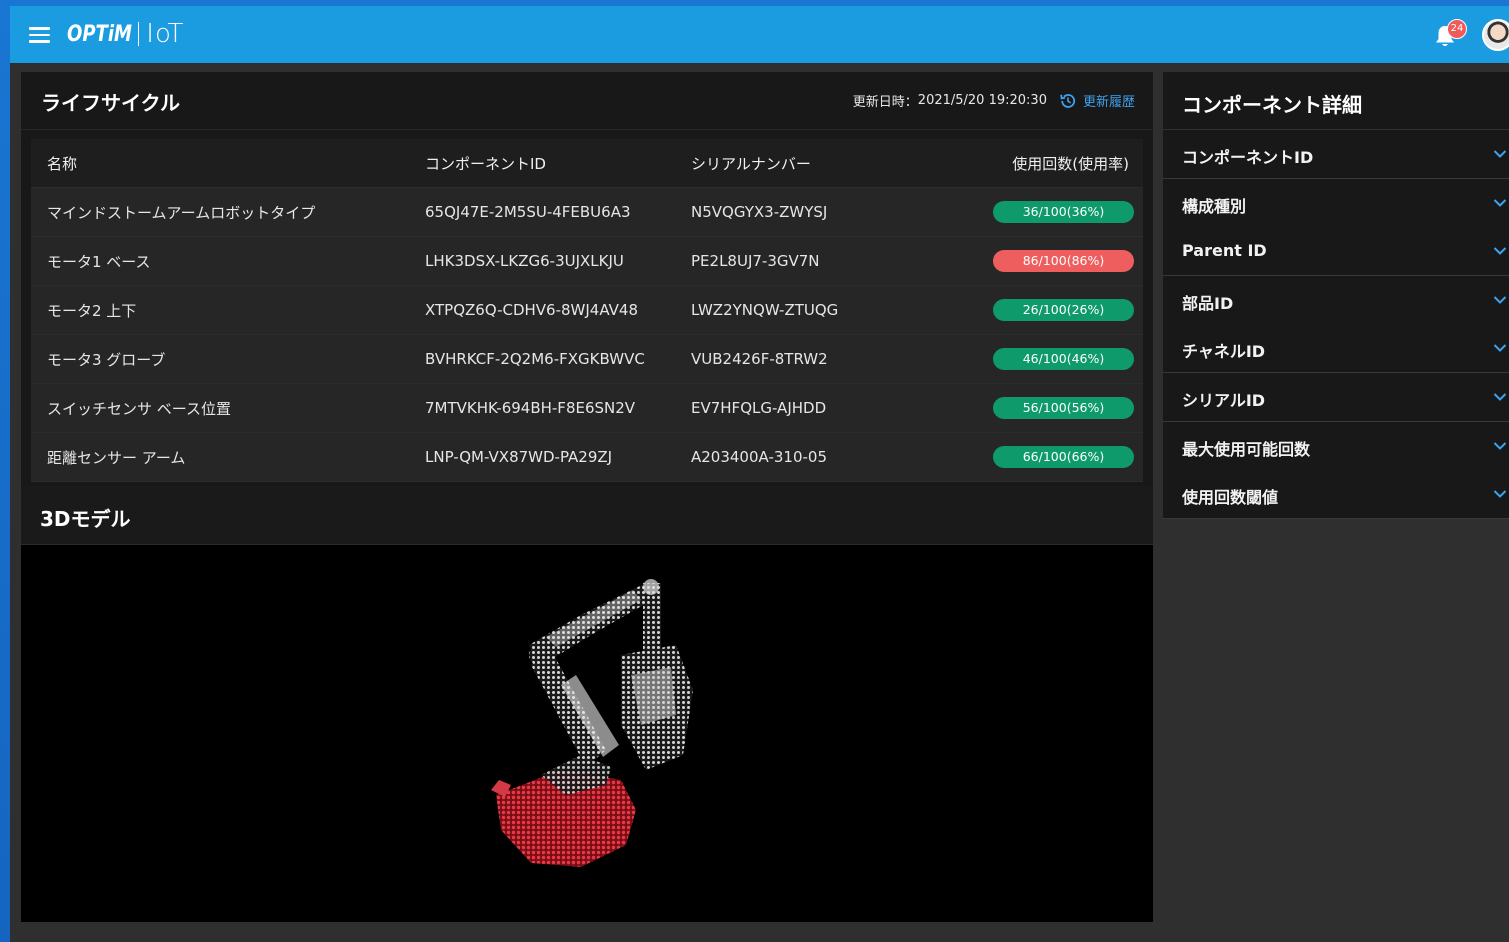  I want to click on notification-badge: 24, so click(1457, 29).